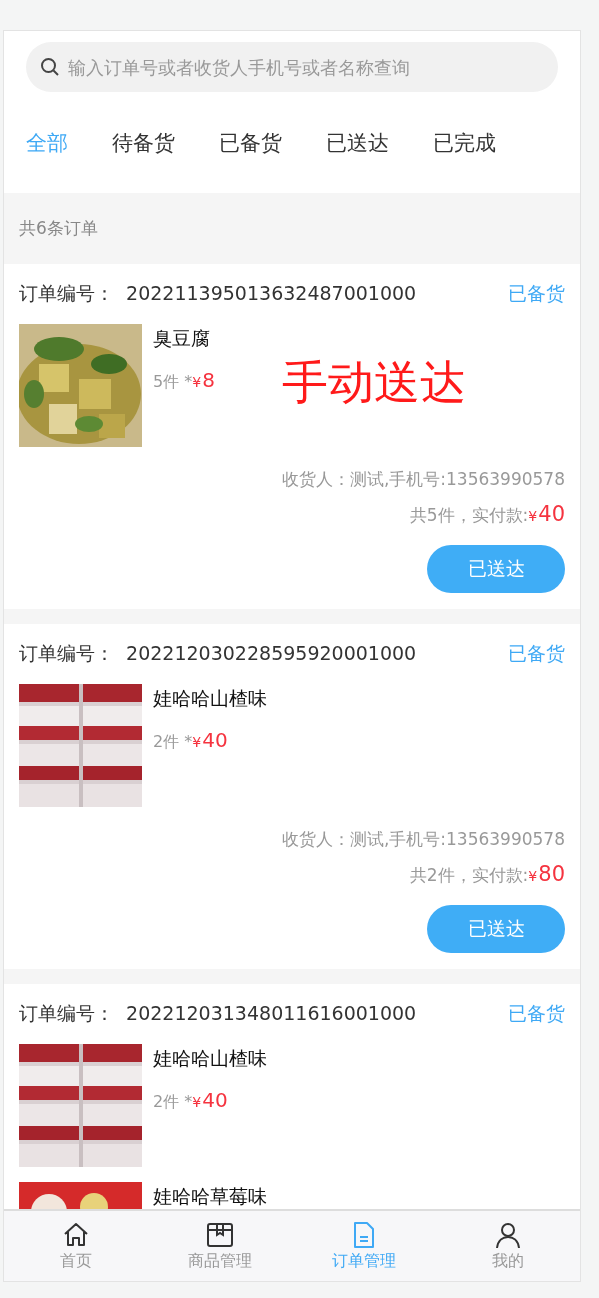  Describe the element at coordinates (47, 142) in the screenshot. I see `filter-tab: 全部` at that location.